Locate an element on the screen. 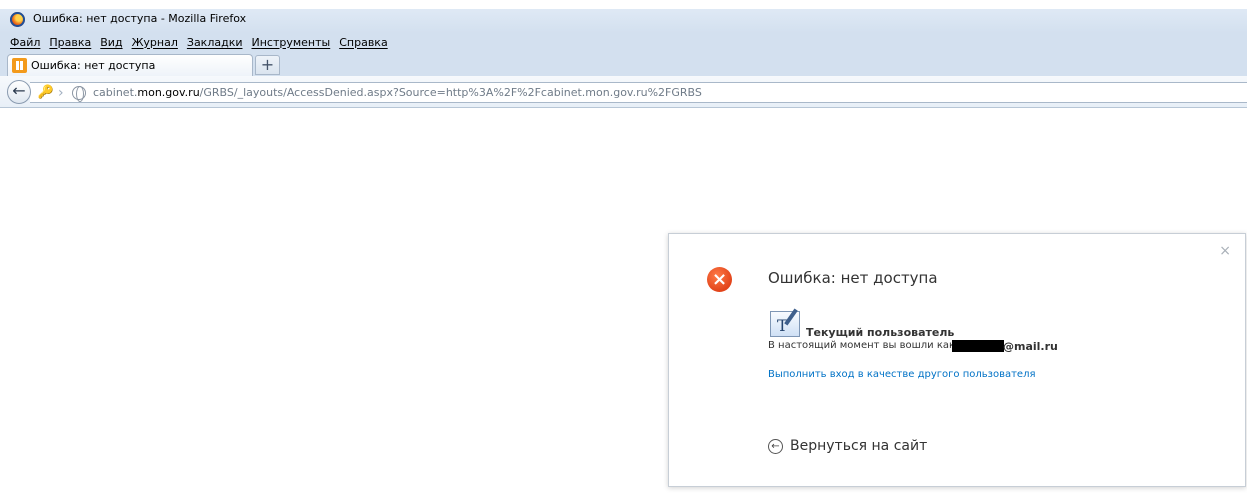 This screenshot has width=1247, height=498. menu-file: Файл is located at coordinates (25, 42).